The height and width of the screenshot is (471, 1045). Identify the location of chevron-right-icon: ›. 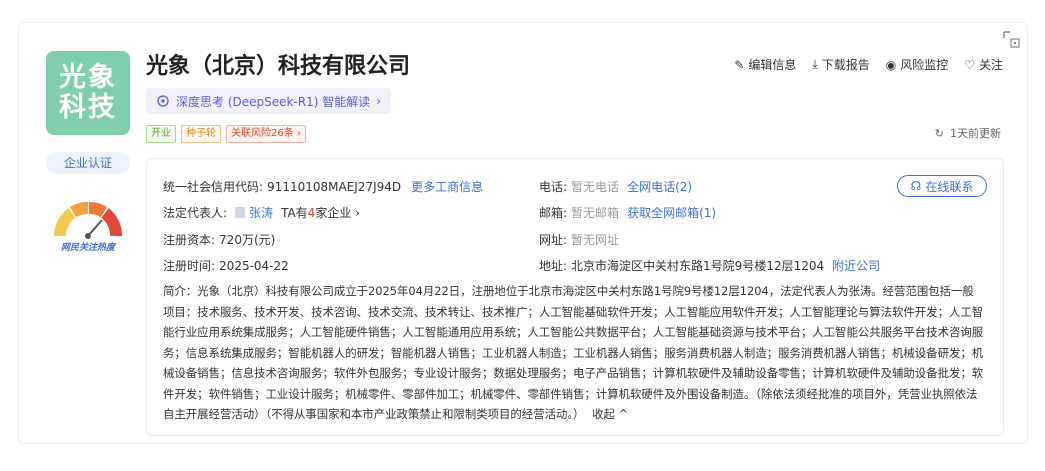
(379, 101).